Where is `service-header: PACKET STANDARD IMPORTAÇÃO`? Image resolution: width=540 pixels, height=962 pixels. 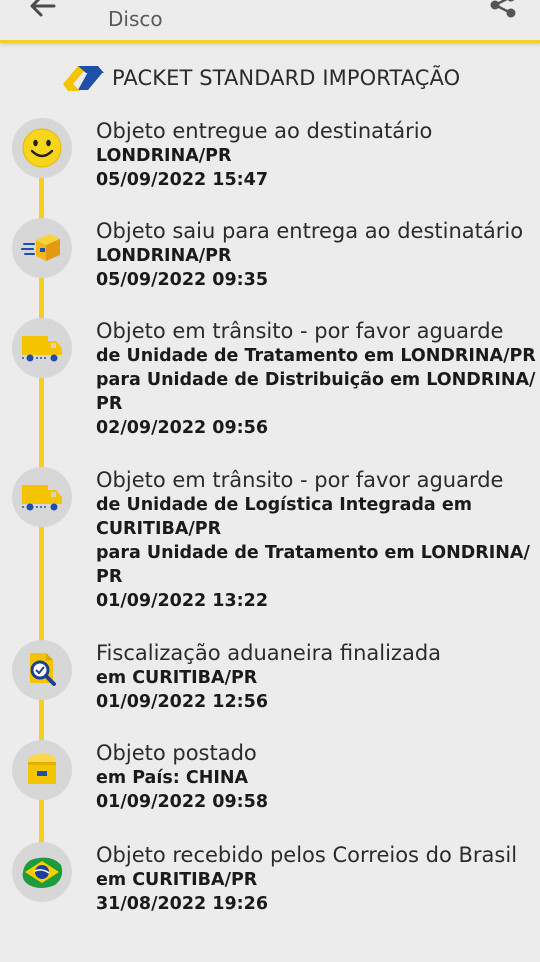
service-header: PACKET STANDARD IMPORTAÇÃO is located at coordinates (260, 78).